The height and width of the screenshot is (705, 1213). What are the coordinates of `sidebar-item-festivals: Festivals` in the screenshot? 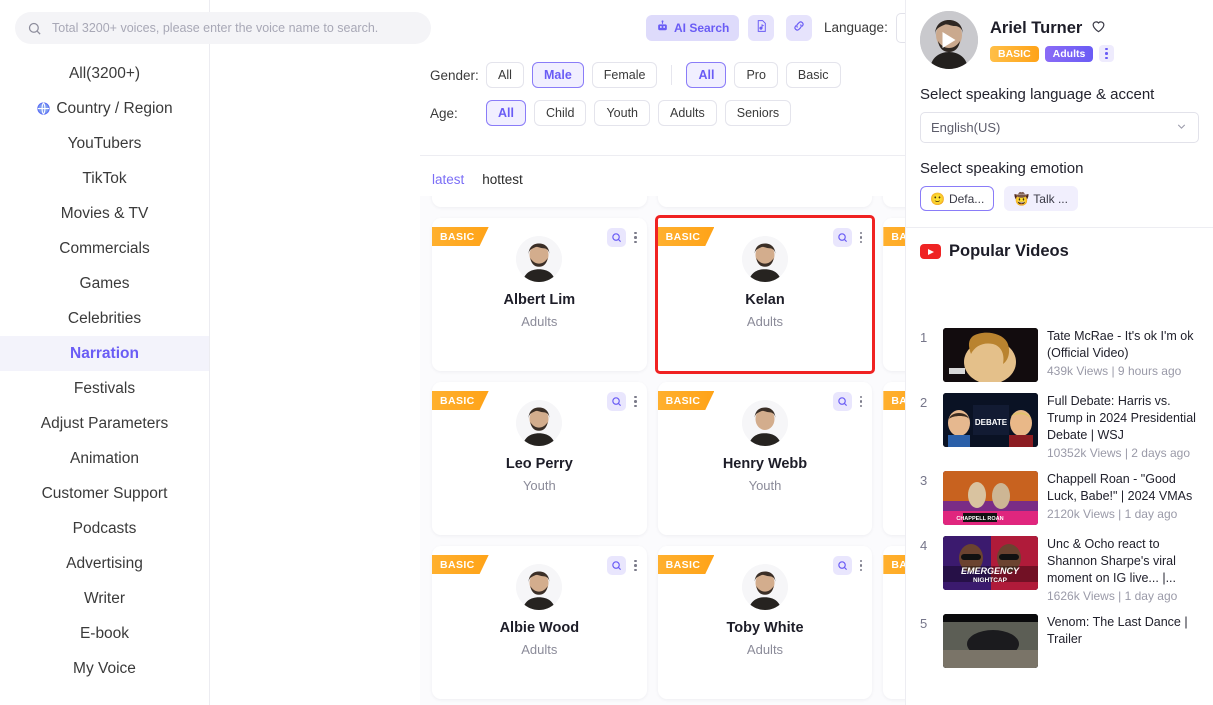 It's located at (104, 388).